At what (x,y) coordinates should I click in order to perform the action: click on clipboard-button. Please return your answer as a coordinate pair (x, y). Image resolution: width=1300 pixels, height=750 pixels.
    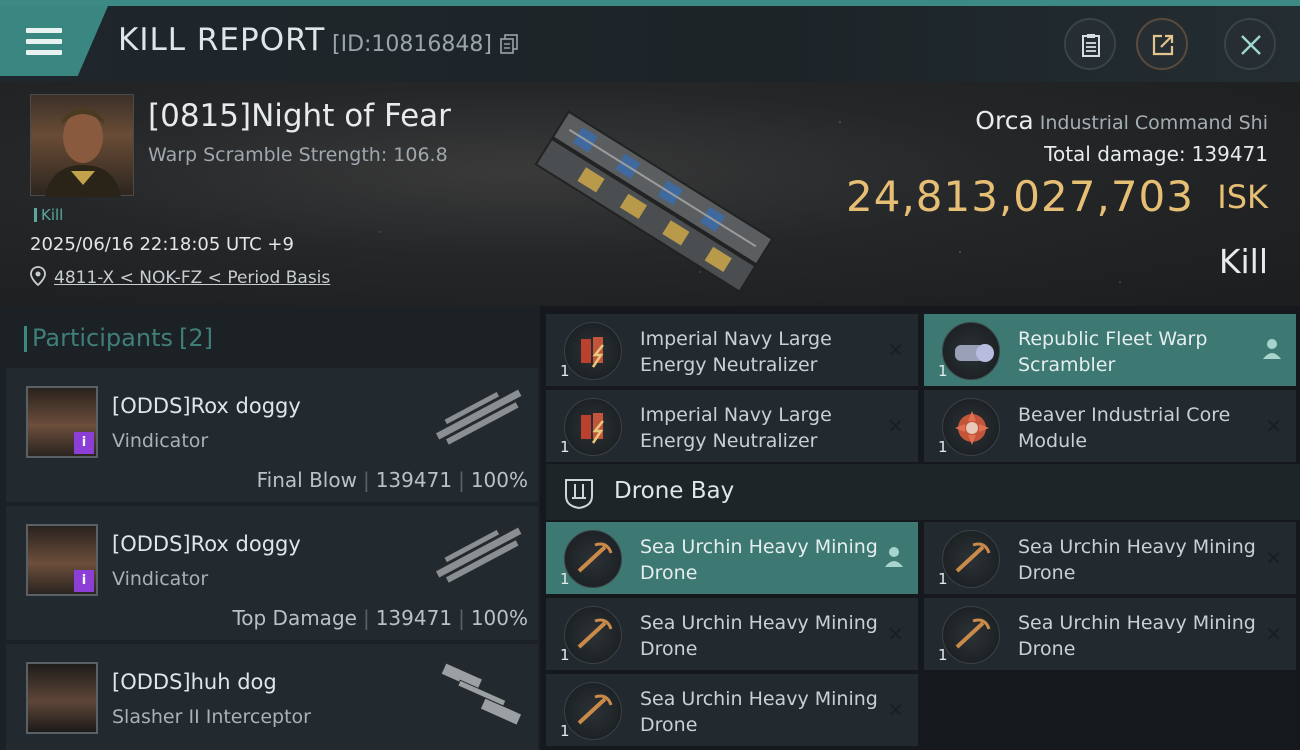
    Looking at the image, I should click on (1090, 44).